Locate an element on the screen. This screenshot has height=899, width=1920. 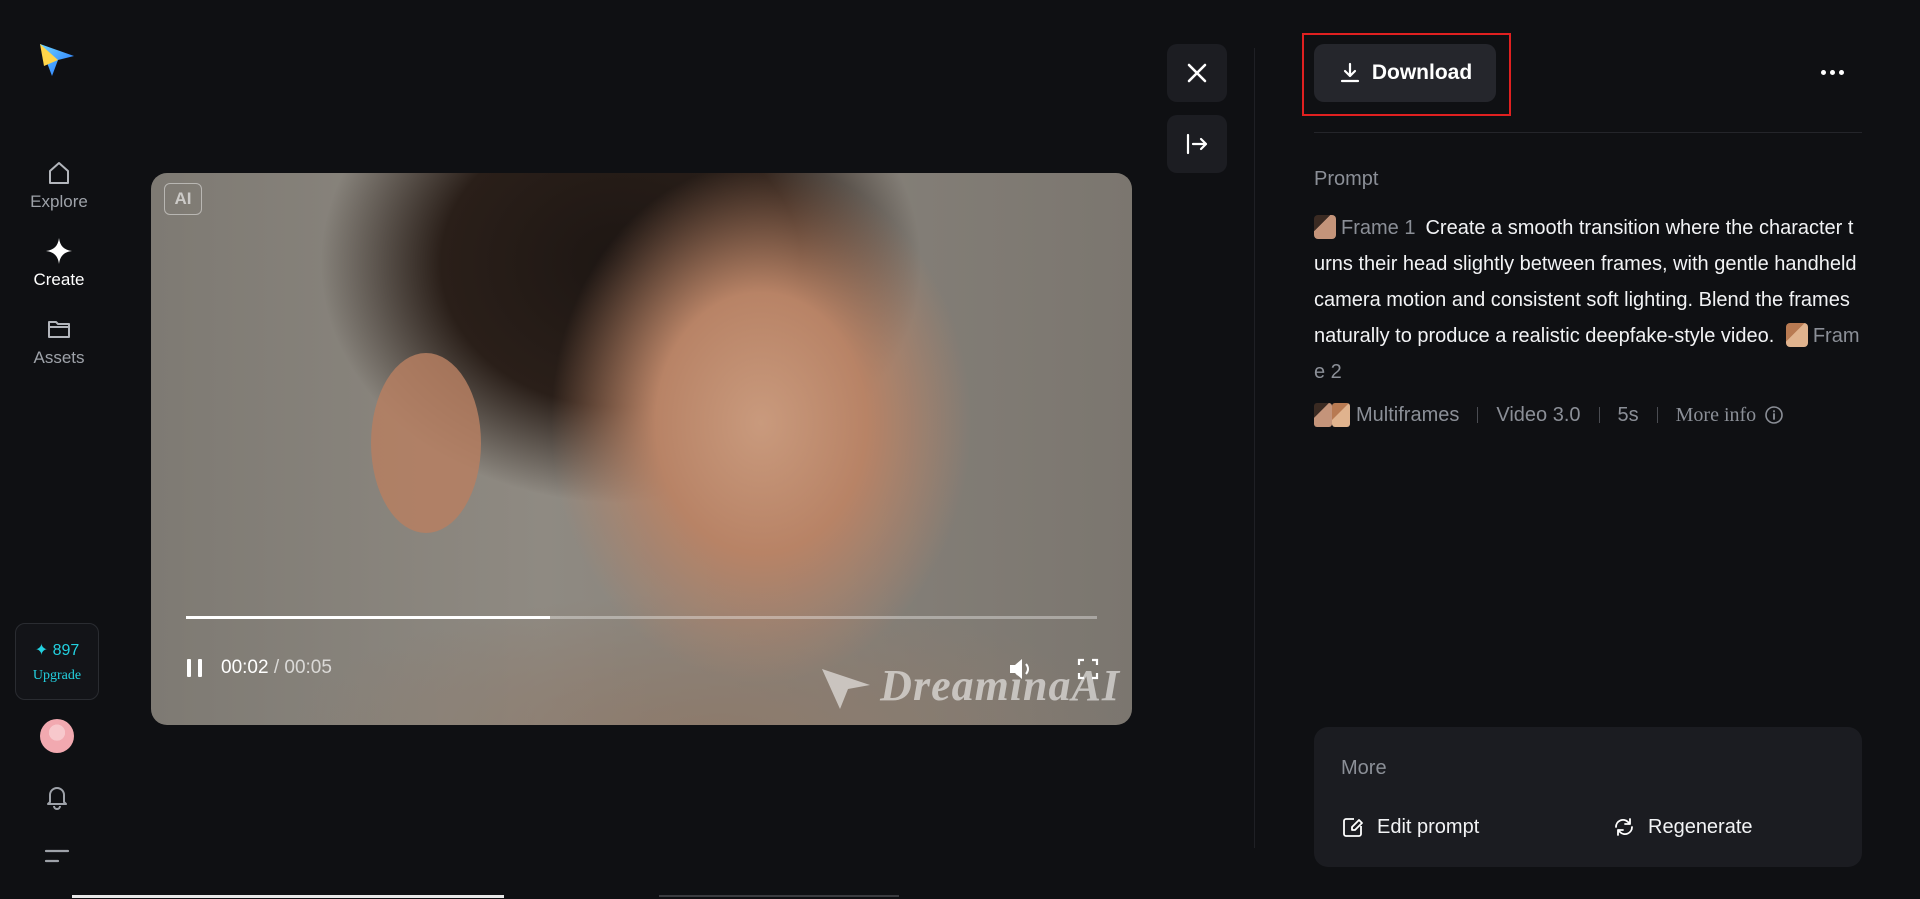
edit-prompt-label: Edit prompt is located at coordinates (1428, 826).